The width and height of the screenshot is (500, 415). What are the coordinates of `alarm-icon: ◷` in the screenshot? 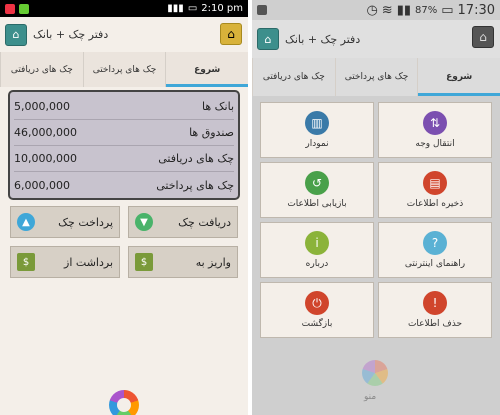 It's located at (372, 10).